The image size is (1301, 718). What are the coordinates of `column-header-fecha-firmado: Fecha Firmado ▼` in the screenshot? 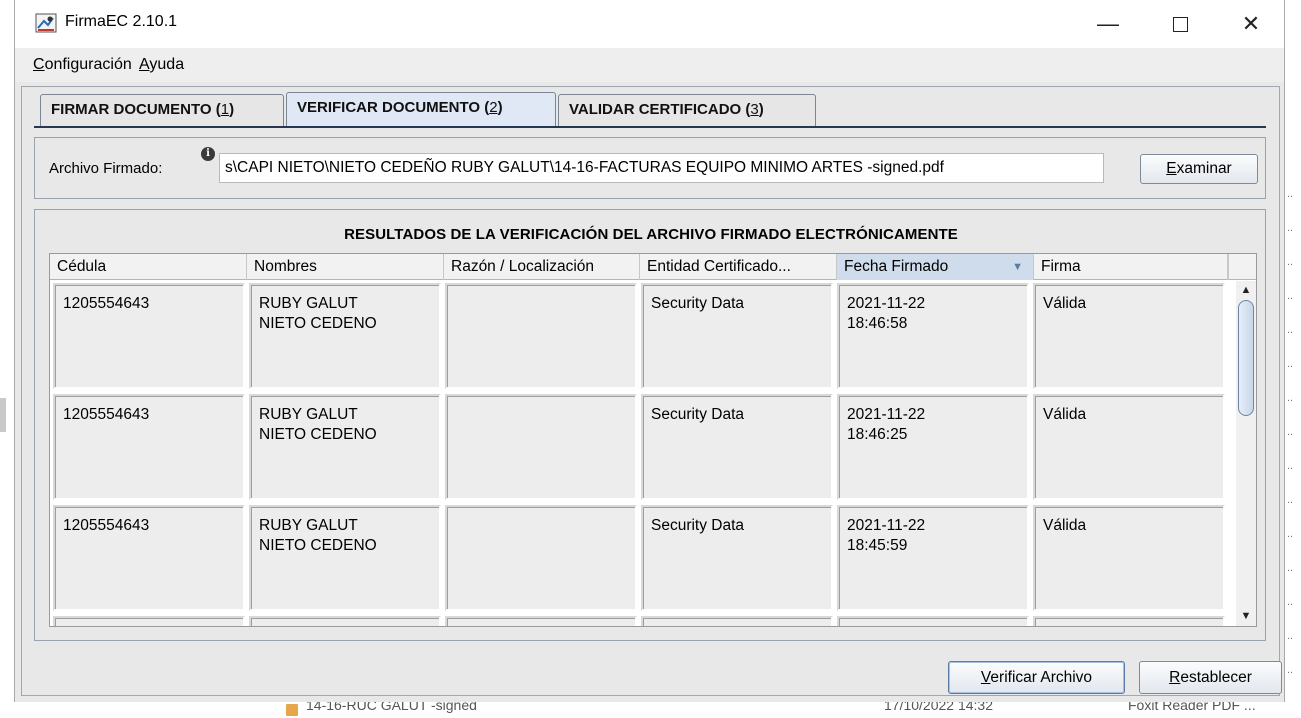 It's located at (935, 267).